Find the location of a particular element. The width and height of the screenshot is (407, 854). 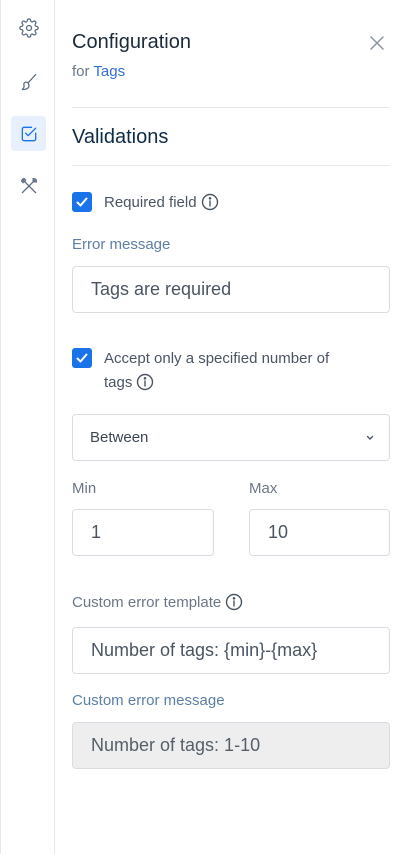

subtitle-prefix: for is located at coordinates (81, 71).